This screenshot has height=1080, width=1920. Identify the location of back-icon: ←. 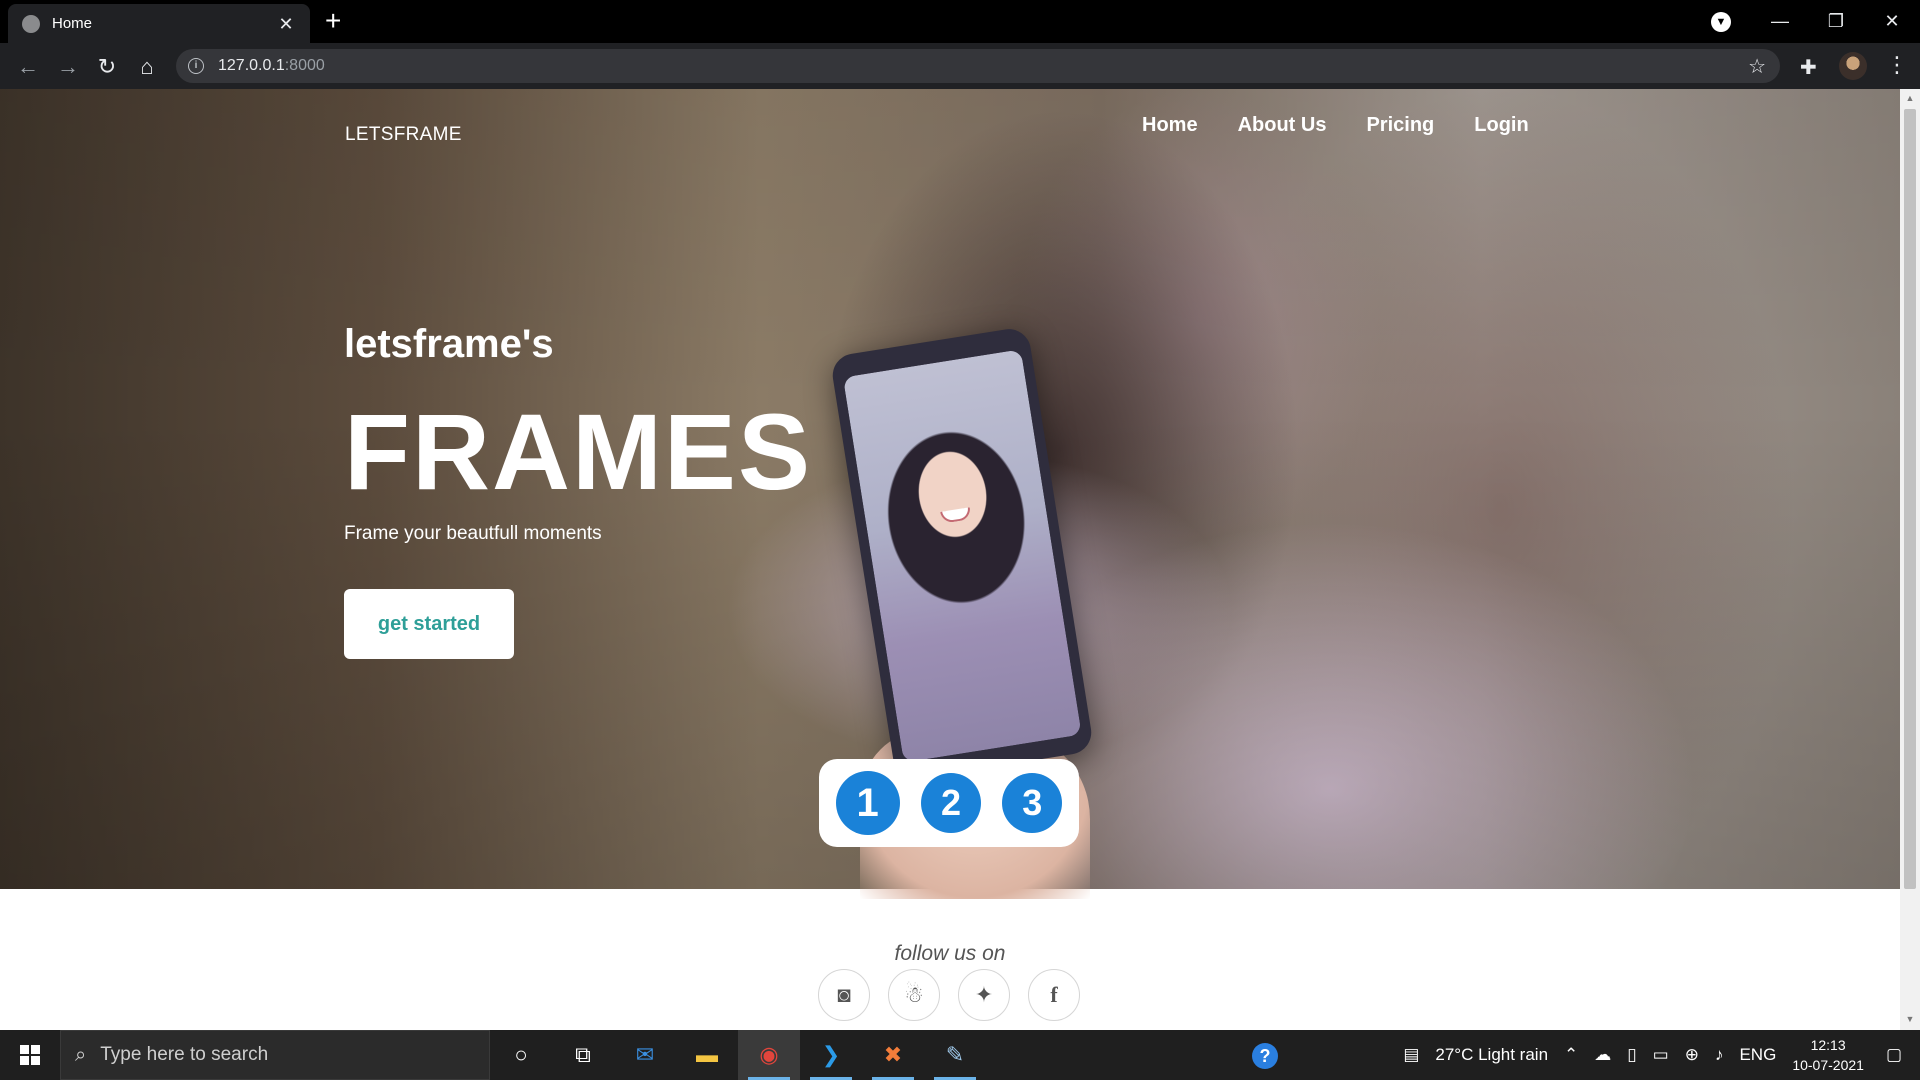
(28, 67).